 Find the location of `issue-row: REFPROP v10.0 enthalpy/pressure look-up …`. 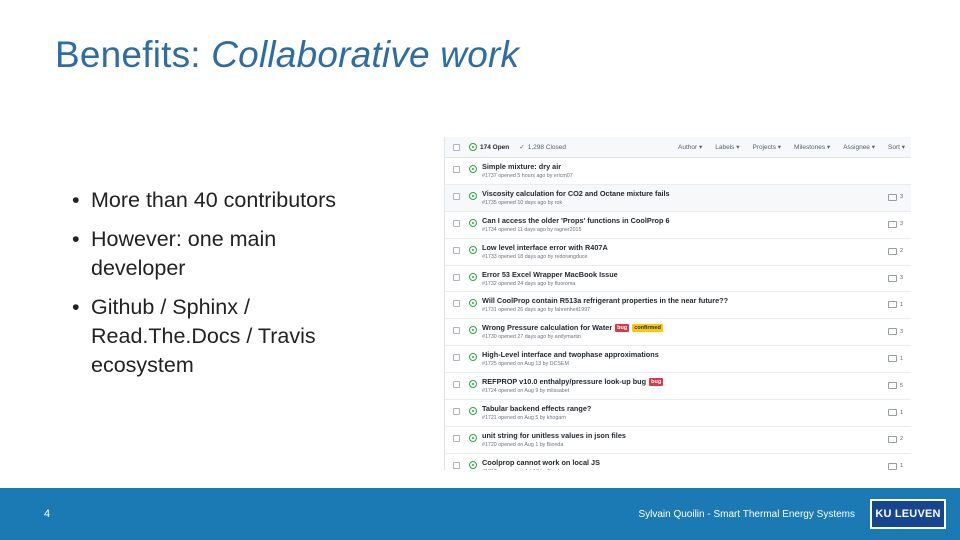

issue-row: REFPROP v10.0 enthalpy/pressure look-up … is located at coordinates (678, 387).